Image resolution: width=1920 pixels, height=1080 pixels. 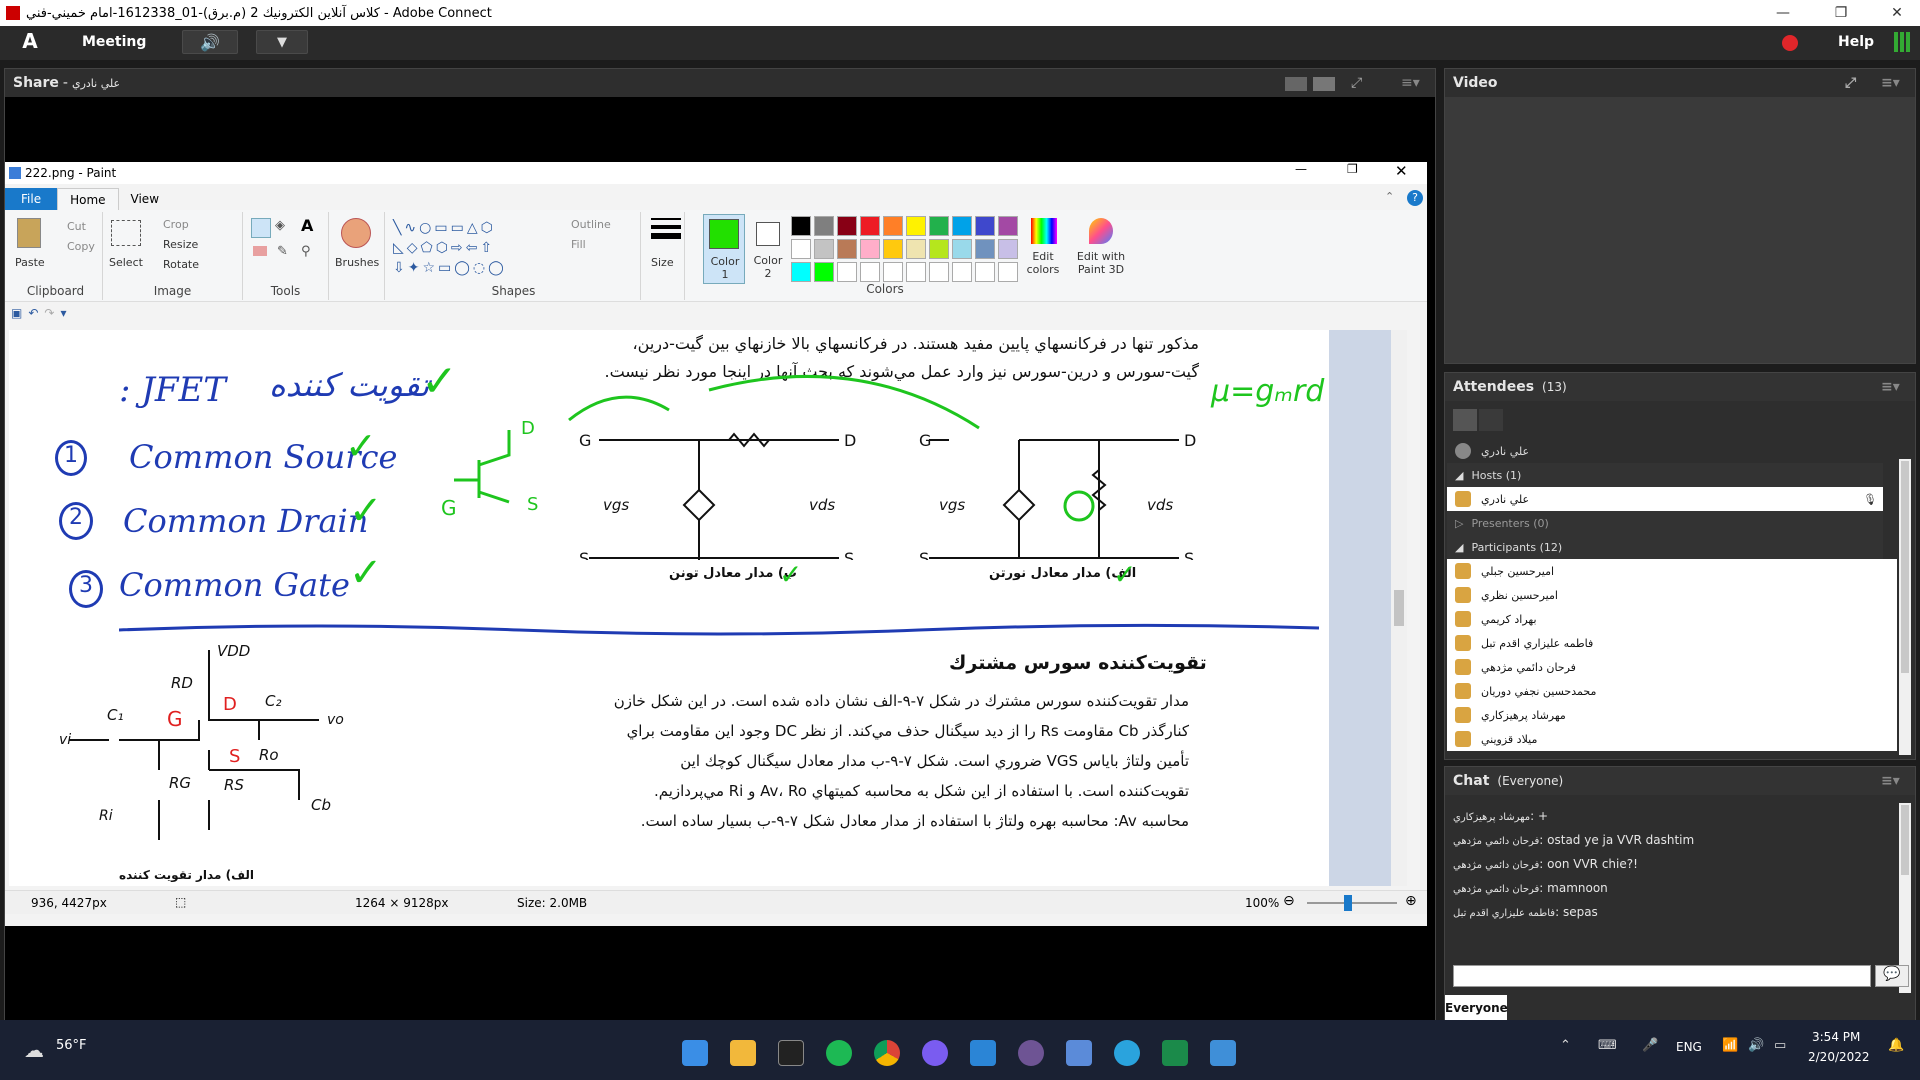 What do you see at coordinates (1352, 169) in the screenshot?
I see `paint-restore-button: ❐` at bounding box center [1352, 169].